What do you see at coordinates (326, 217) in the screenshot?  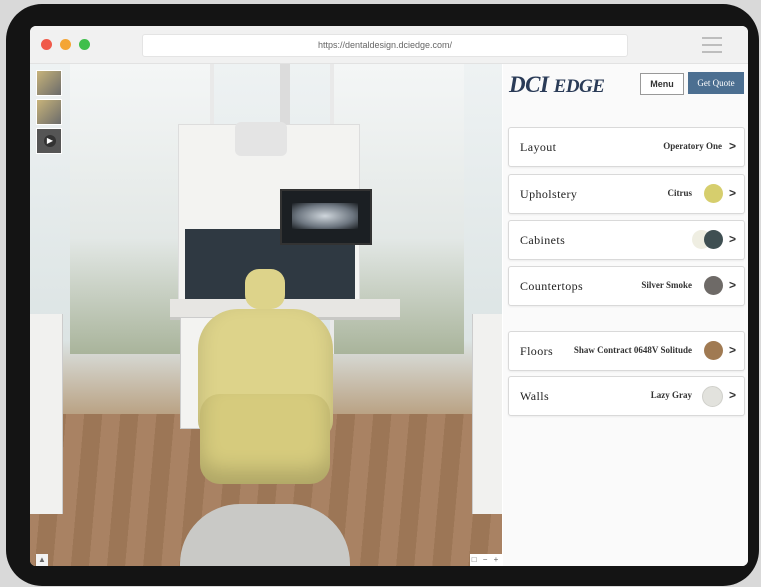 I see `xray-monitor` at bounding box center [326, 217].